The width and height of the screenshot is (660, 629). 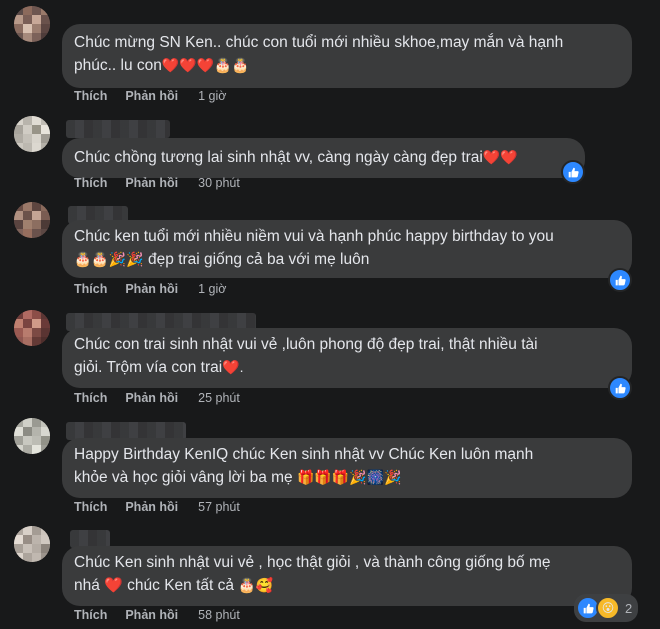 I want to click on emoji-sequence: ❤️., so click(x=233, y=367).